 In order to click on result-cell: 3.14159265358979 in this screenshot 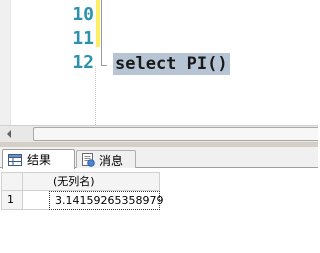, I will do `click(106, 200)`.